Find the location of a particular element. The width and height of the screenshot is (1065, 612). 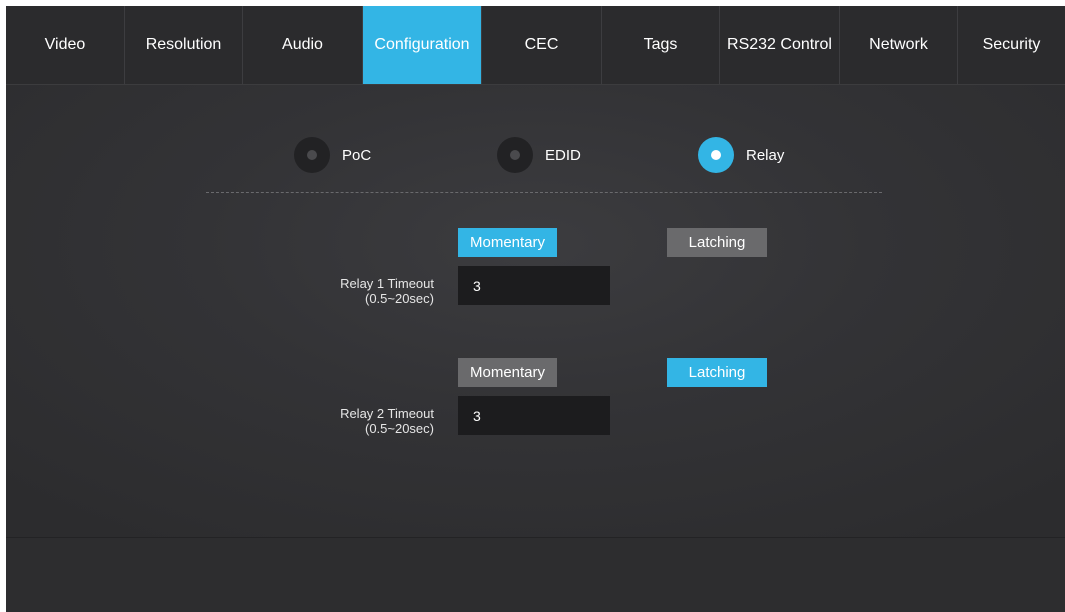

relay2-timeout-label-line1: Relay 2 Timeout is located at coordinates (387, 413).